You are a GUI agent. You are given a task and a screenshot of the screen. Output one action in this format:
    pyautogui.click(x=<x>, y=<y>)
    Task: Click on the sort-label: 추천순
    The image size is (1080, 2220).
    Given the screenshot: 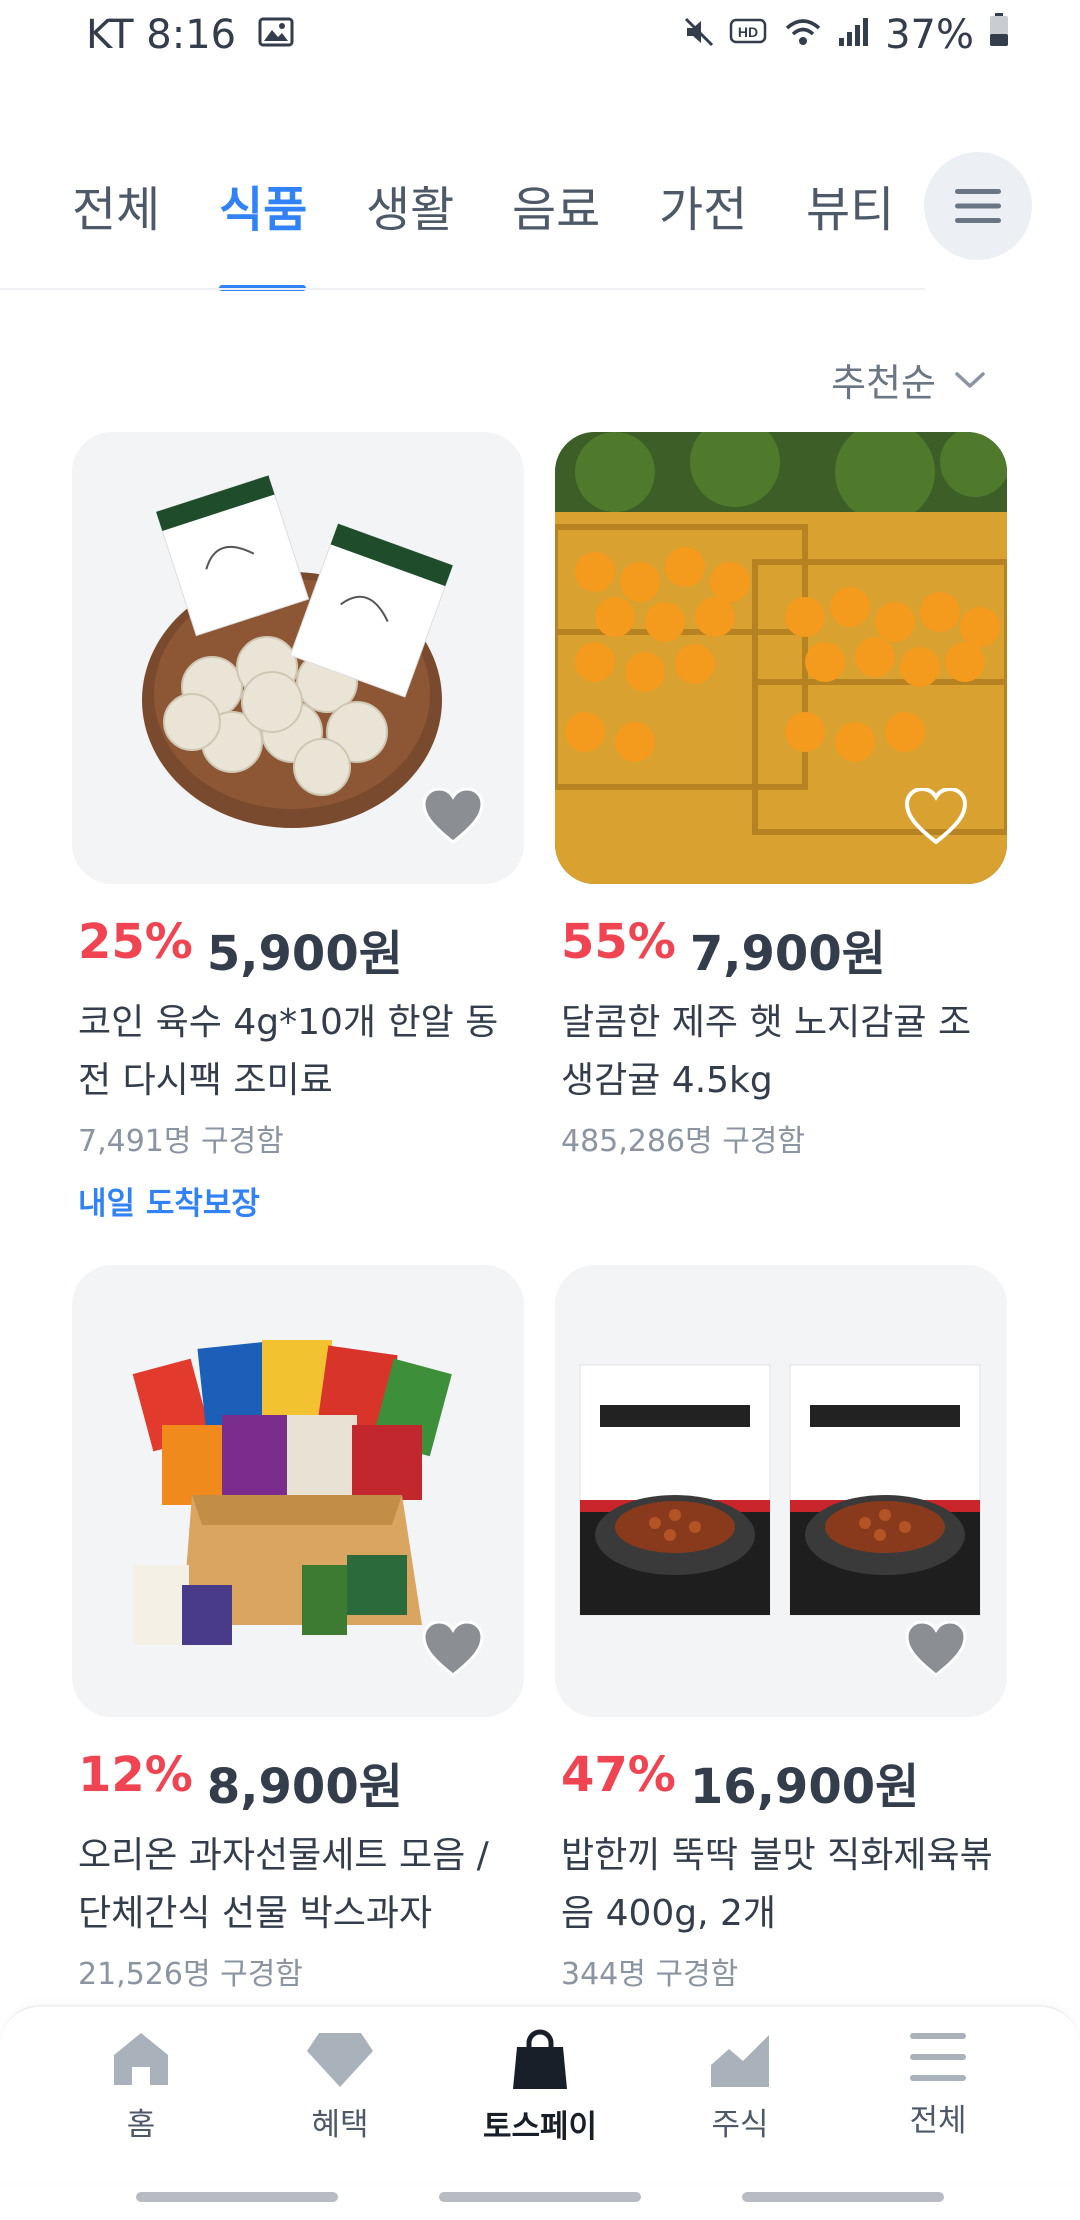 What is the action you would take?
    pyautogui.click(x=883, y=383)
    